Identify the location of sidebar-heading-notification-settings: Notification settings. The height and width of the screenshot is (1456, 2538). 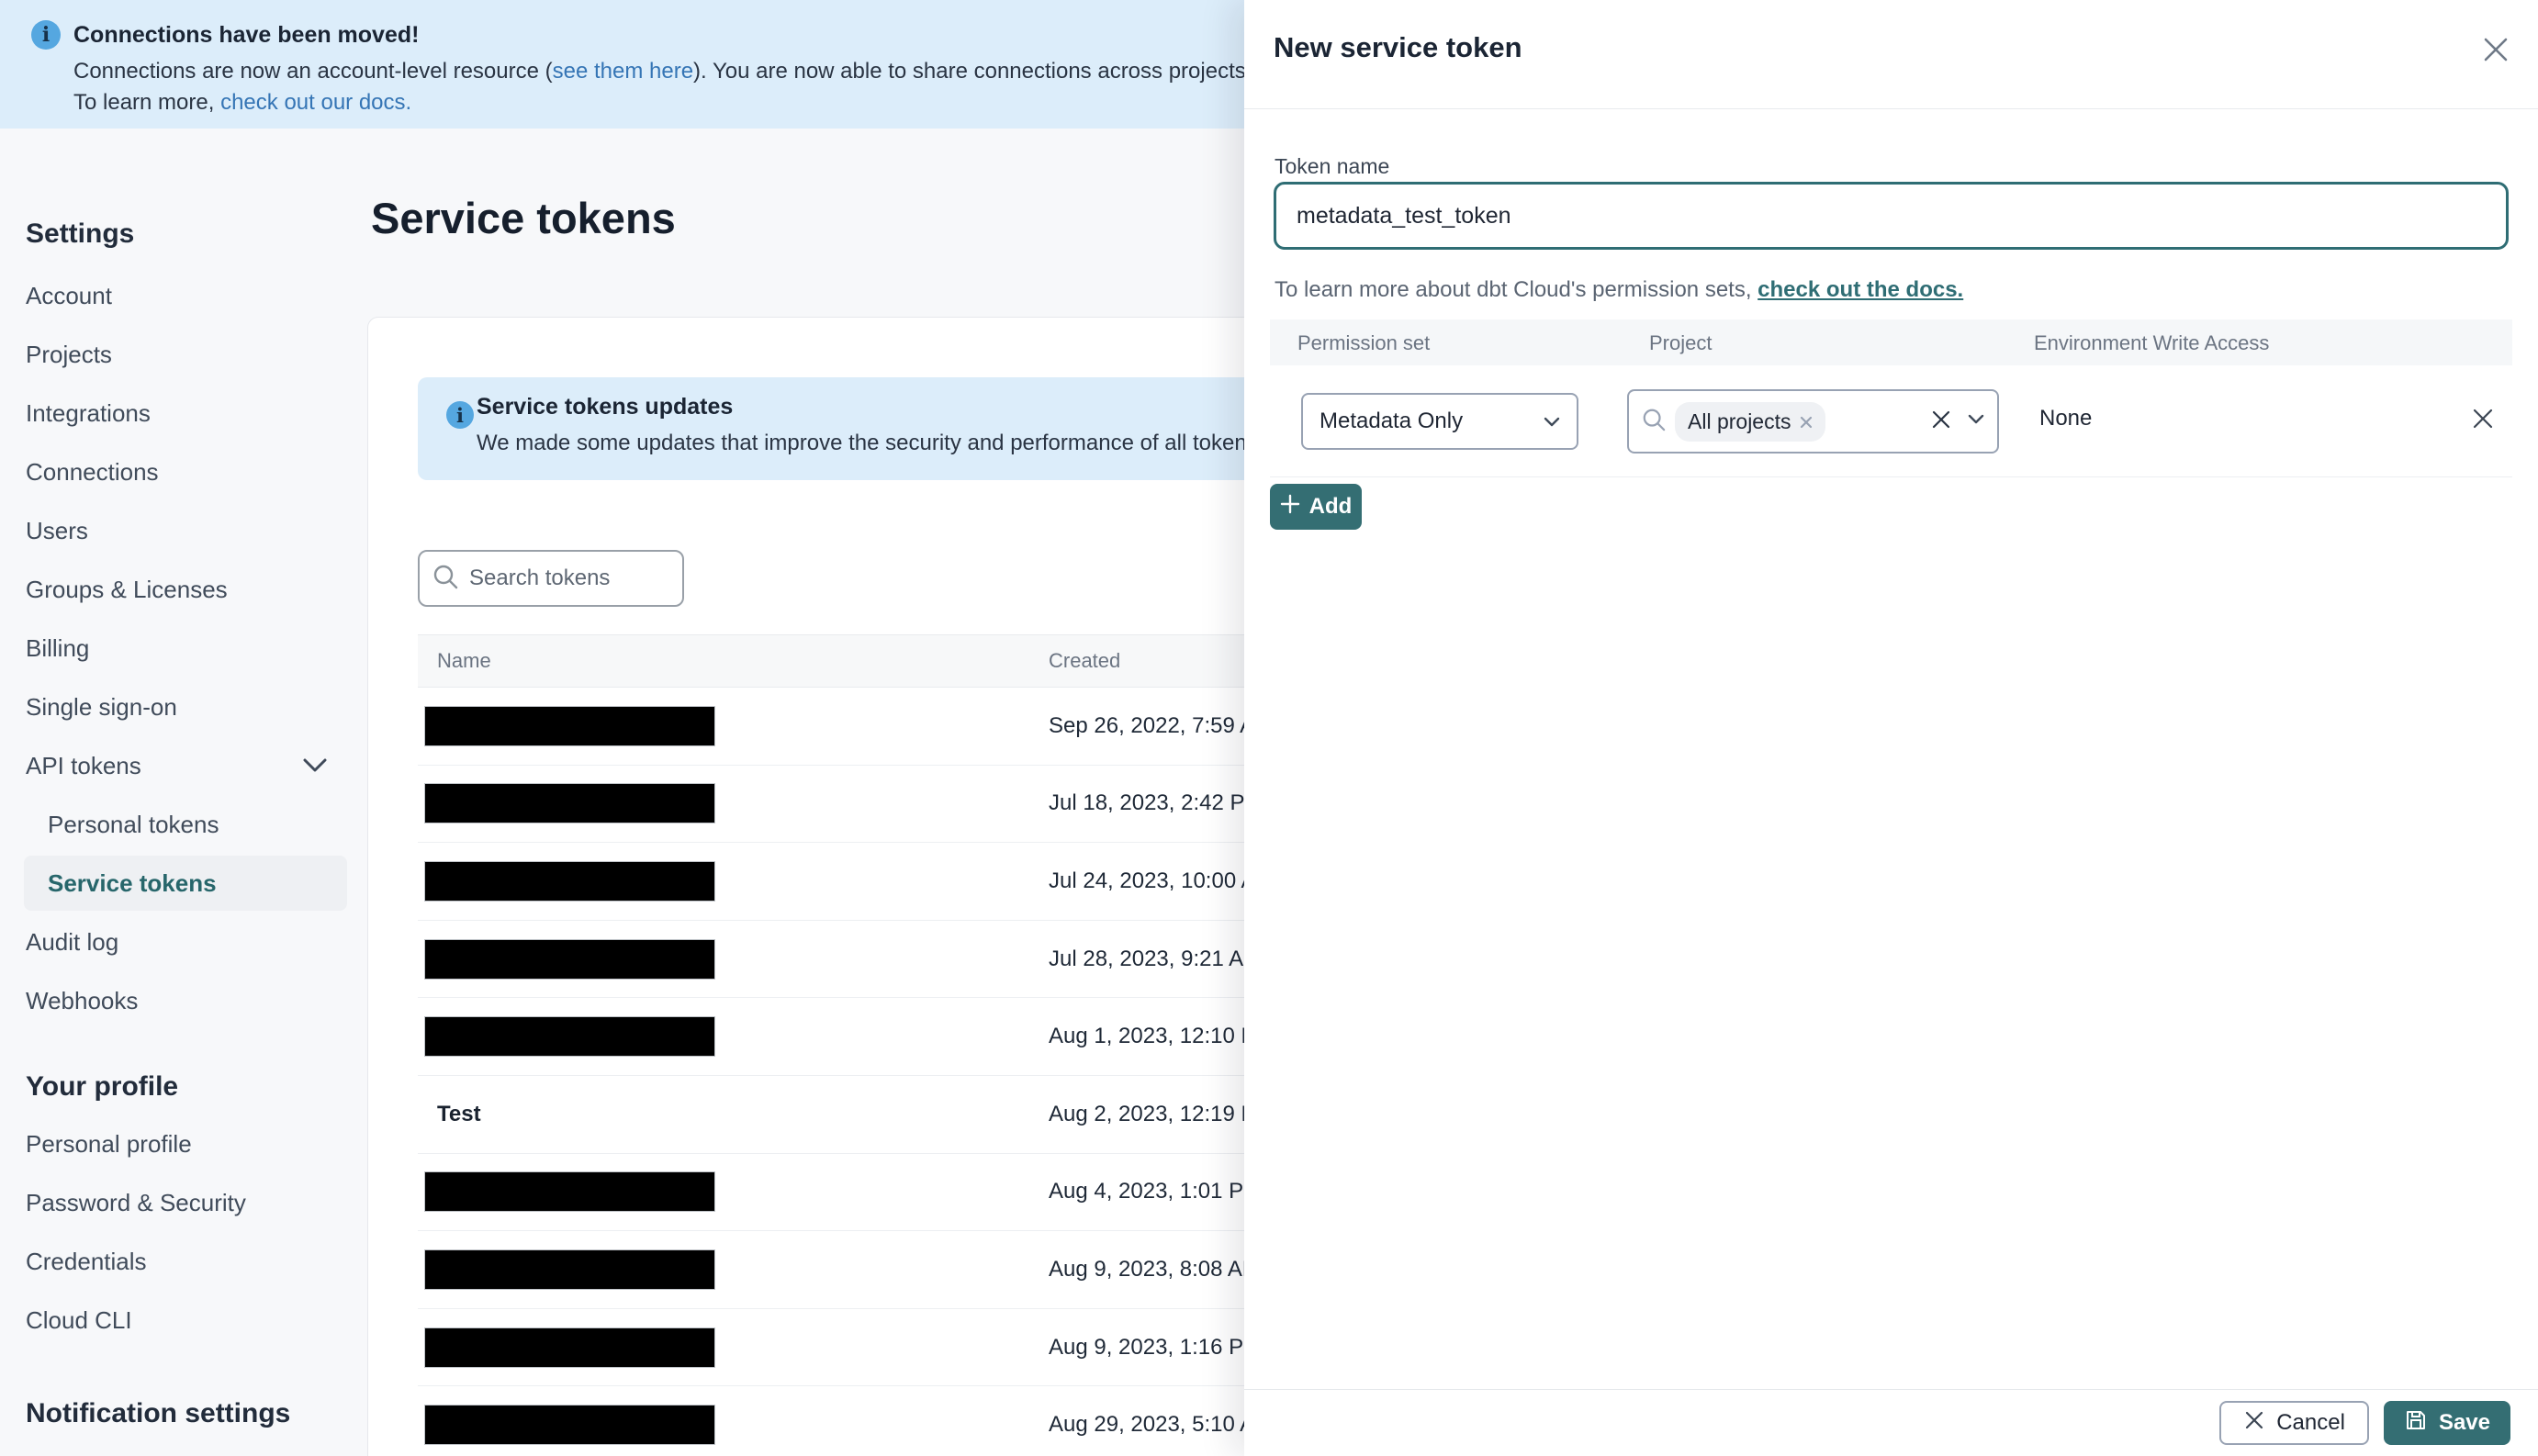
(158, 1413).